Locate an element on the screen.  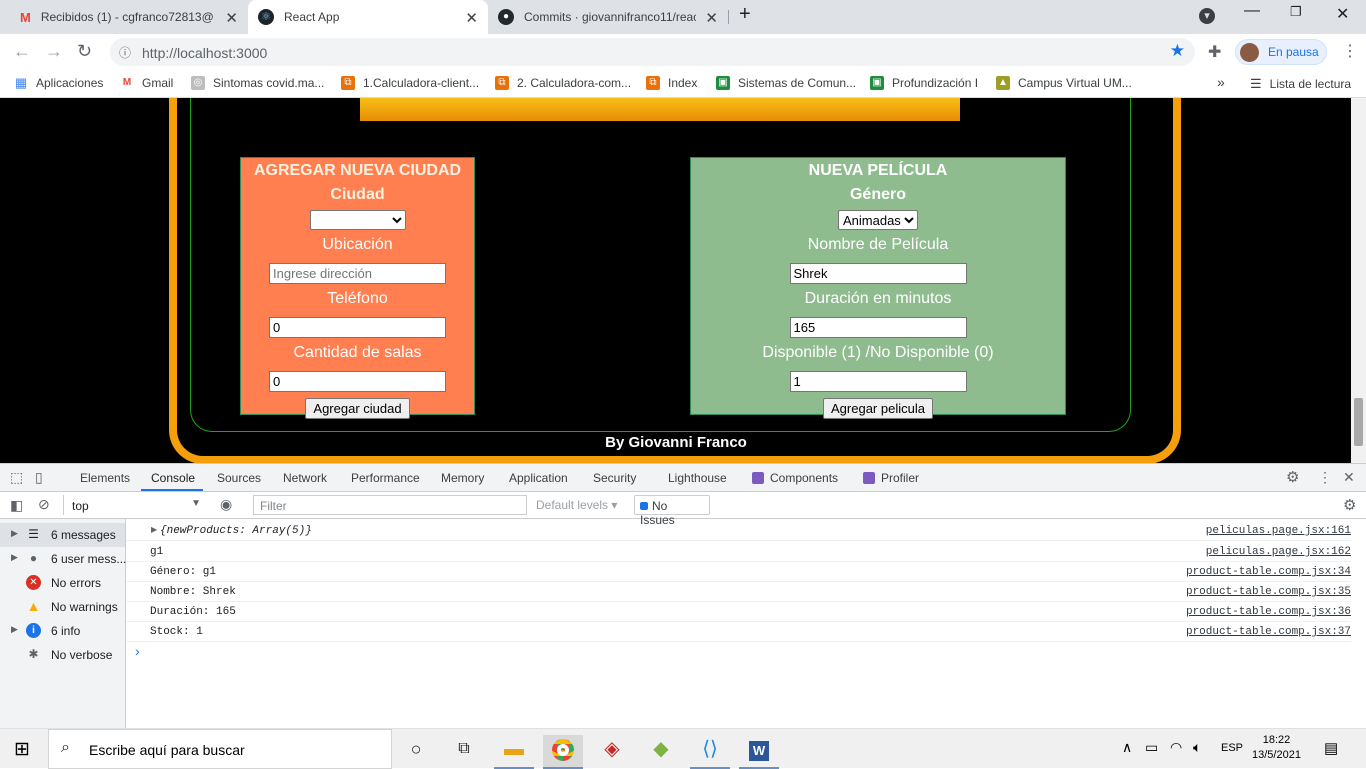
rooms-input is located at coordinates (357, 381).